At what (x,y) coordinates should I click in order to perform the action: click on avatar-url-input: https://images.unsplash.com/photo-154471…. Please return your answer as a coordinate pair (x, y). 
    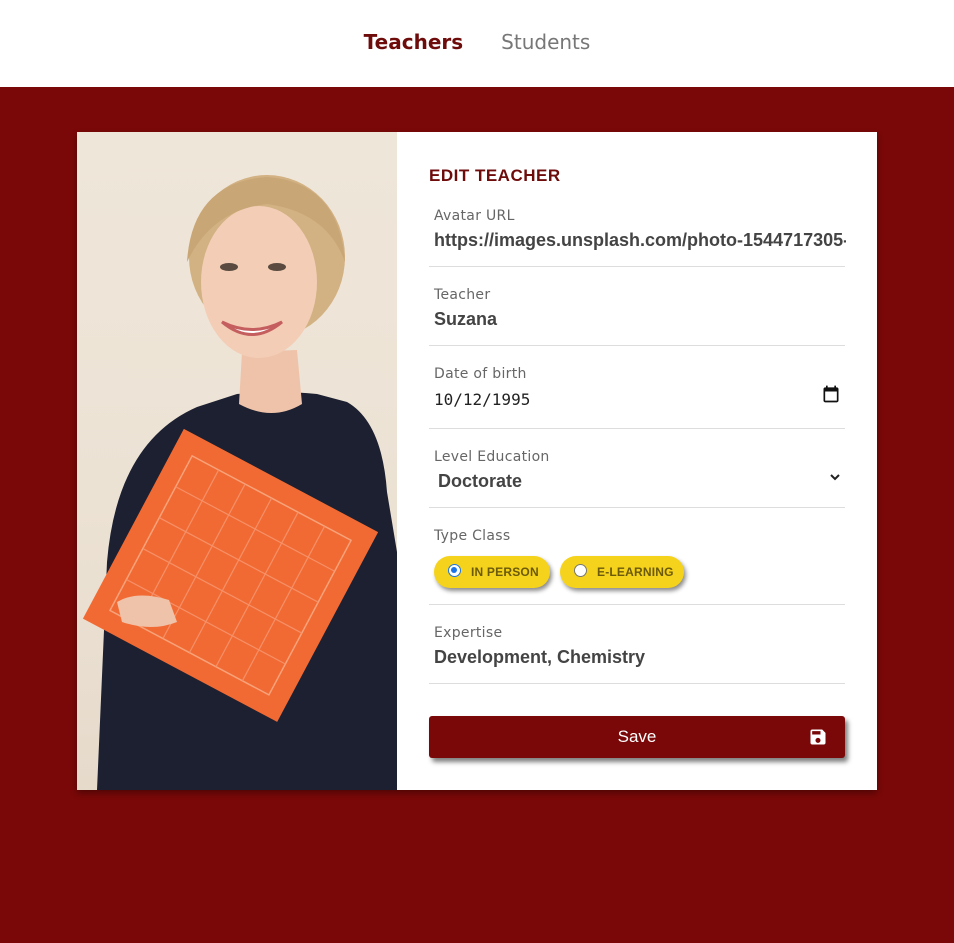
    Looking at the image, I should click on (640, 240).